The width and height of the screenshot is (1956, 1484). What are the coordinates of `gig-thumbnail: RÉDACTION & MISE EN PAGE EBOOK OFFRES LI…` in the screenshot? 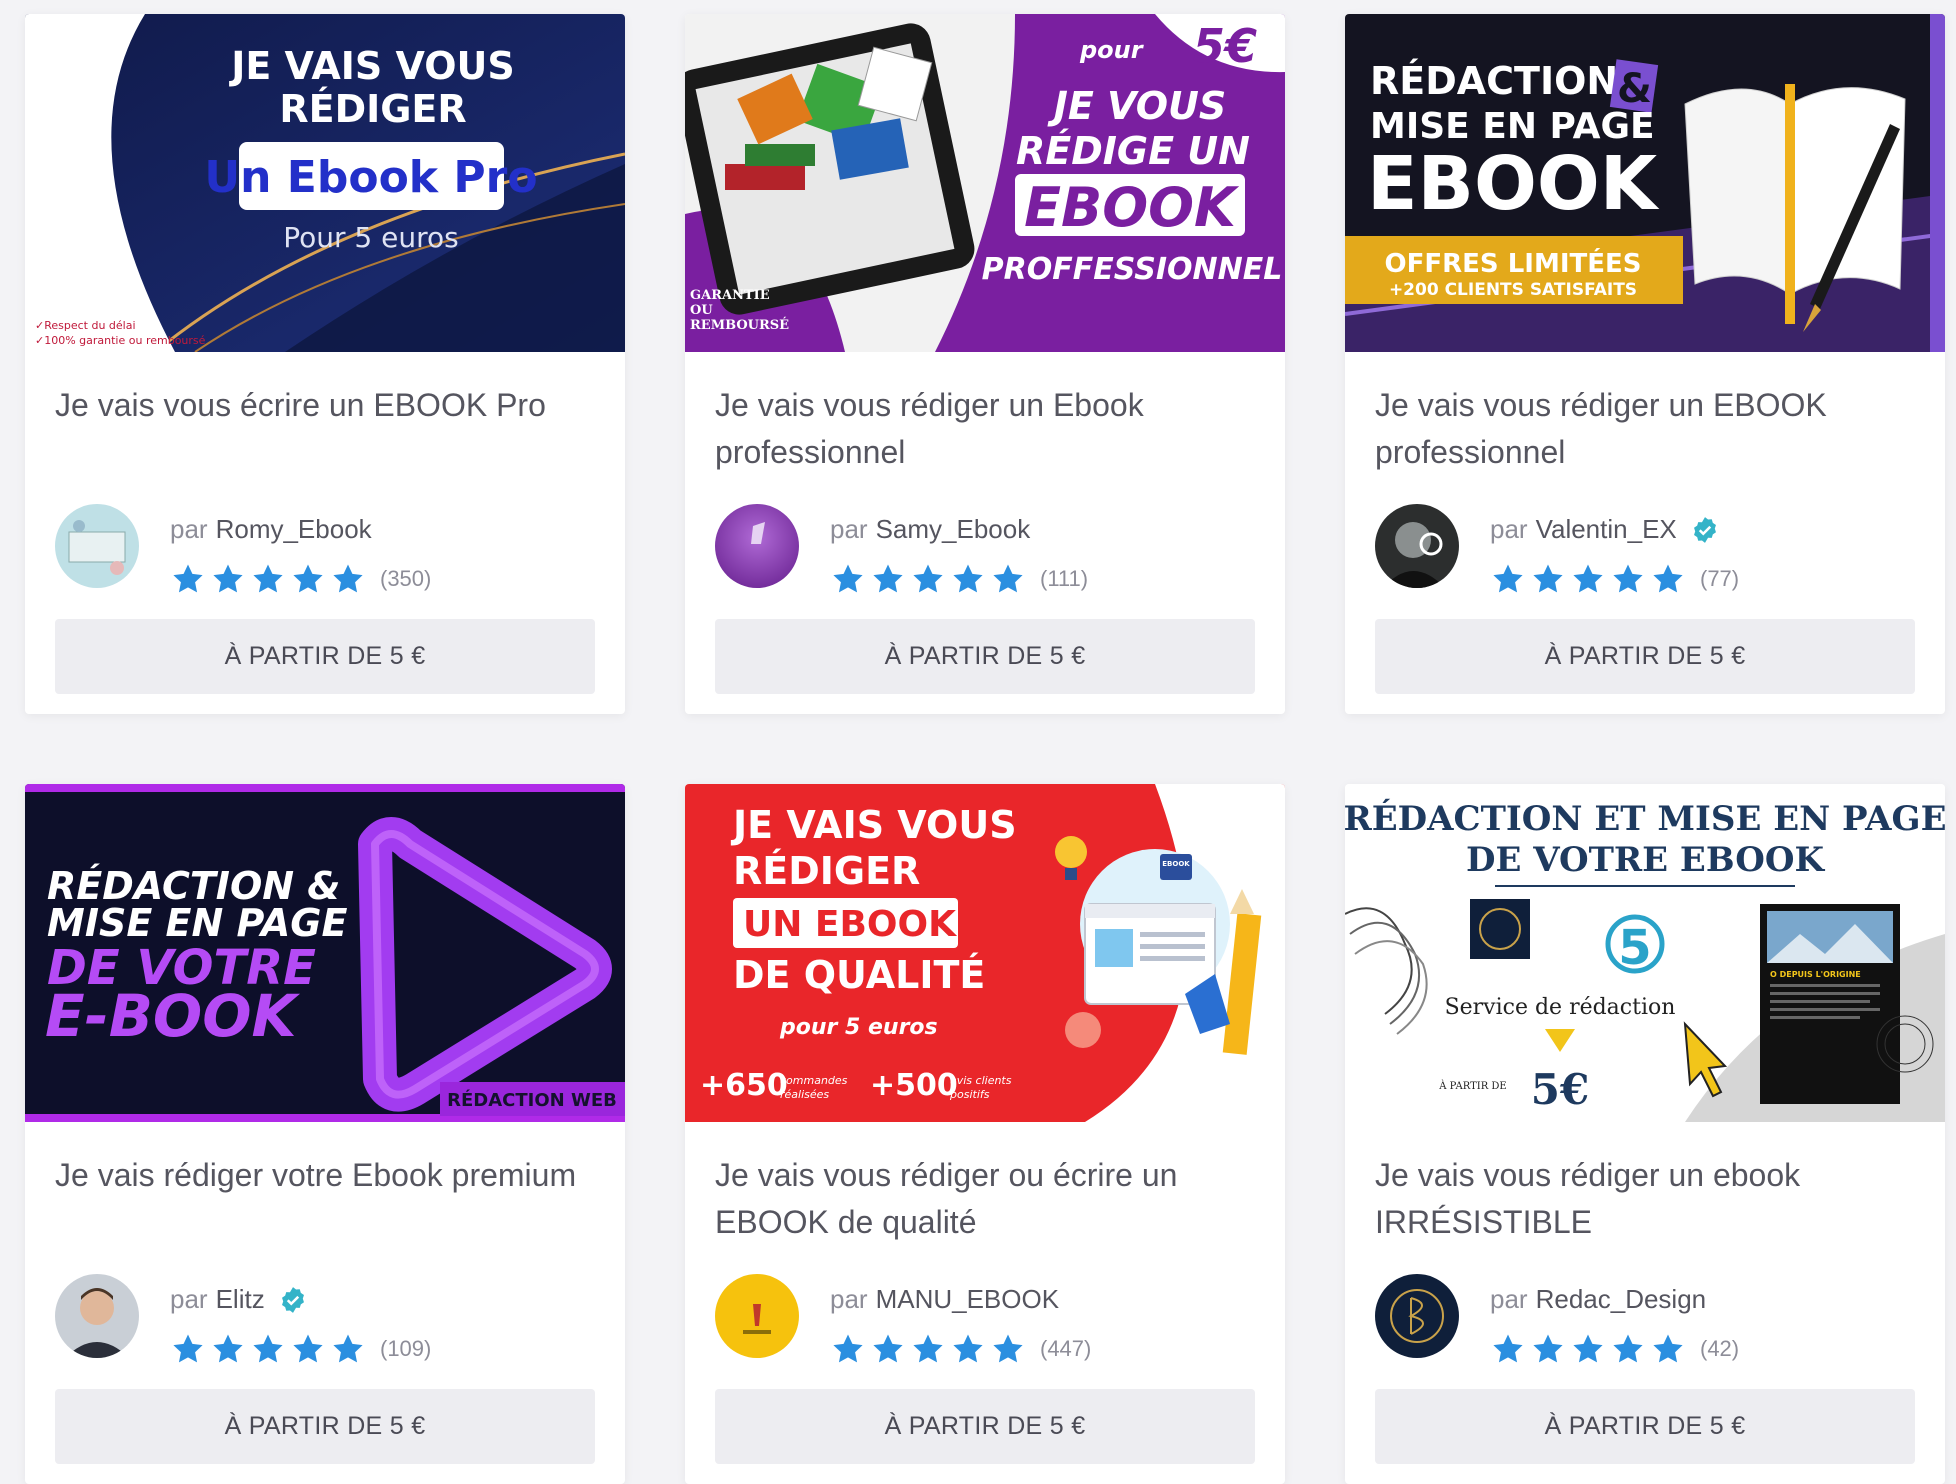 It's located at (1645, 183).